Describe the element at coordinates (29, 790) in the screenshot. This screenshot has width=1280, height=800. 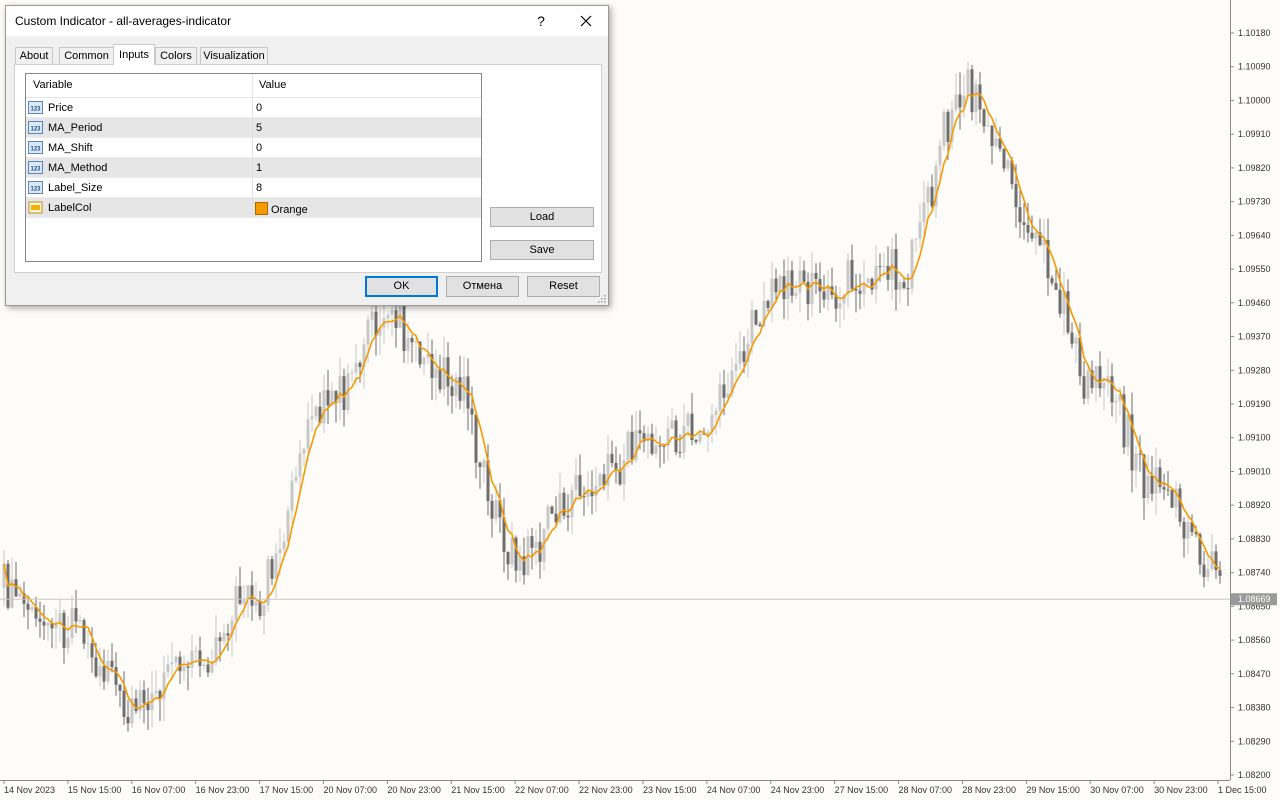
I see `time-tick-label: 14 Nov 2023` at that location.